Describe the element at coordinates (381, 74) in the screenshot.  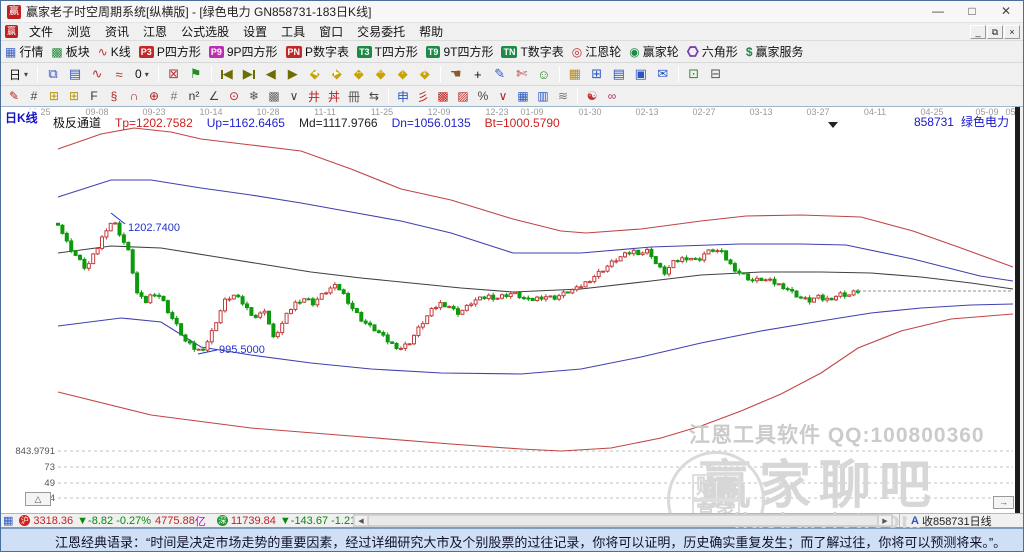
I see `zoom-in-h-icon: ◆ ⇔` at that location.